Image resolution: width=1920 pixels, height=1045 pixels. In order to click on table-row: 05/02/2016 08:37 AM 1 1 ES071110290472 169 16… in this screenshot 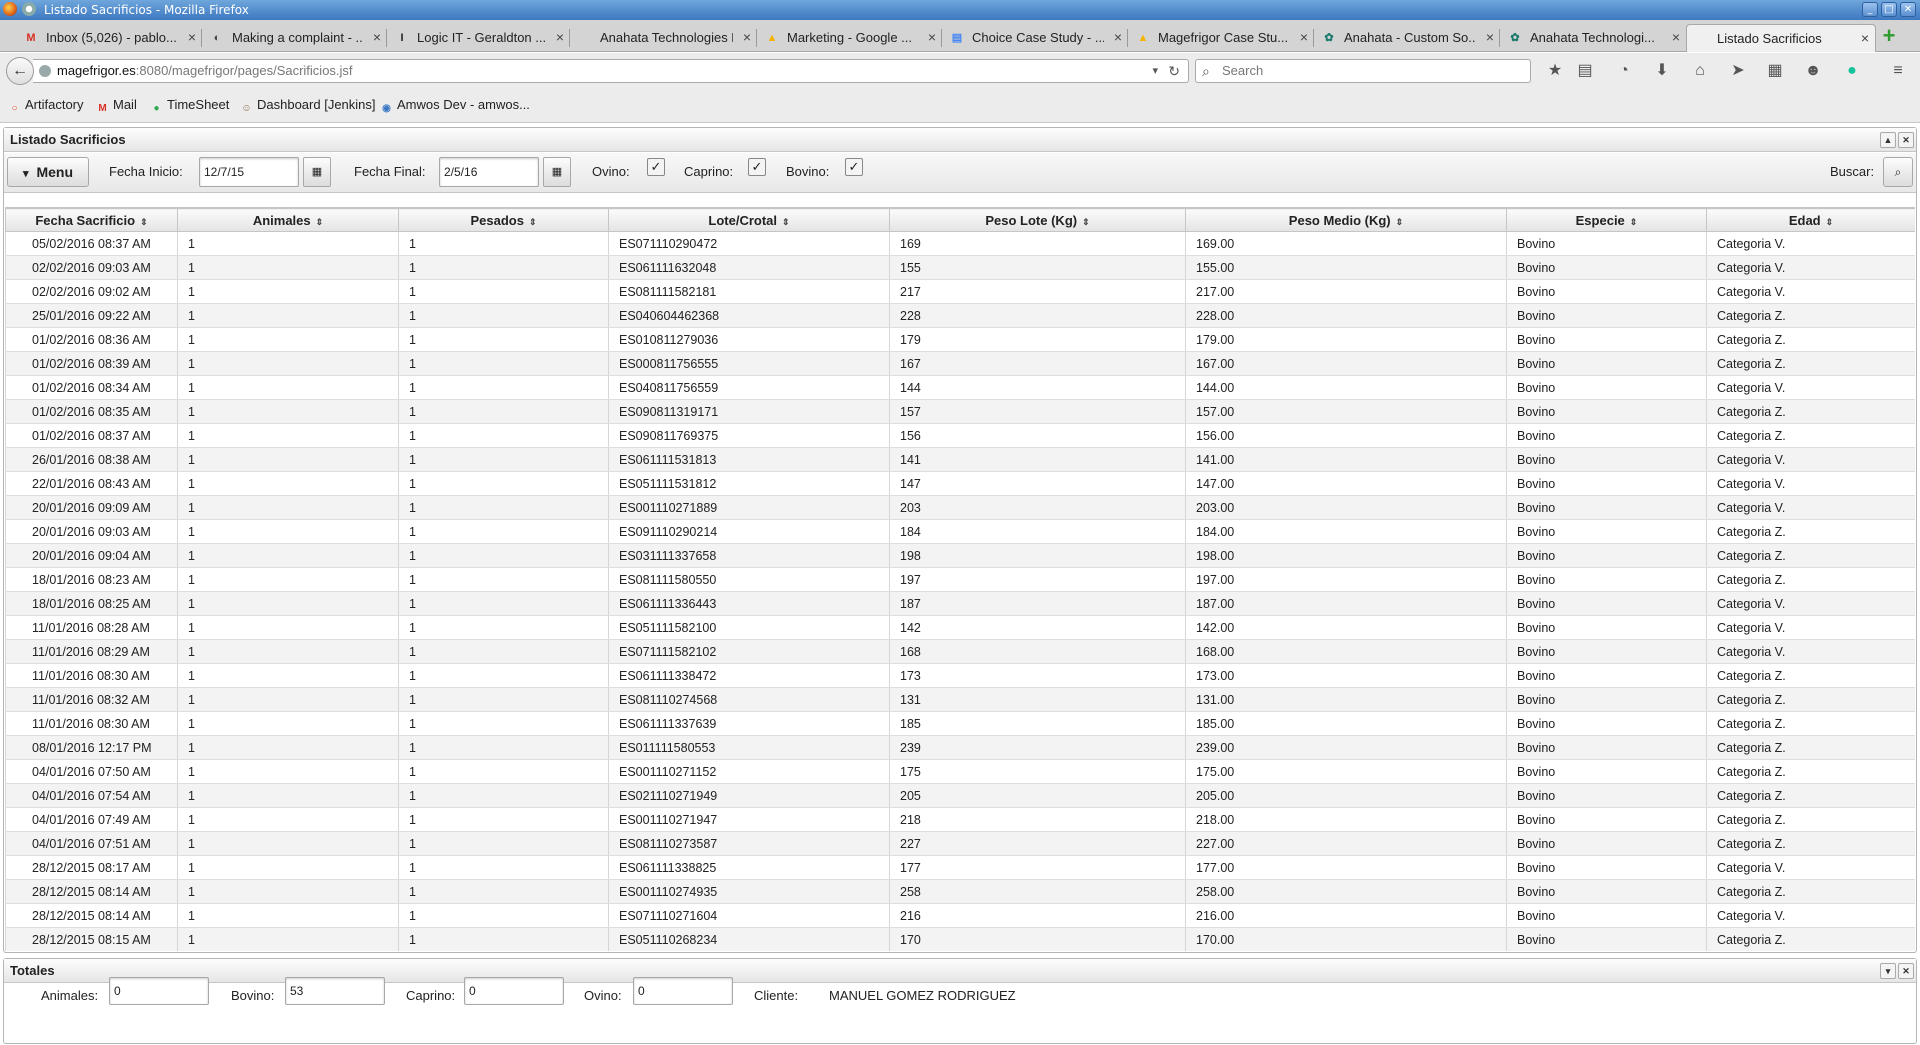, I will do `click(960, 243)`.